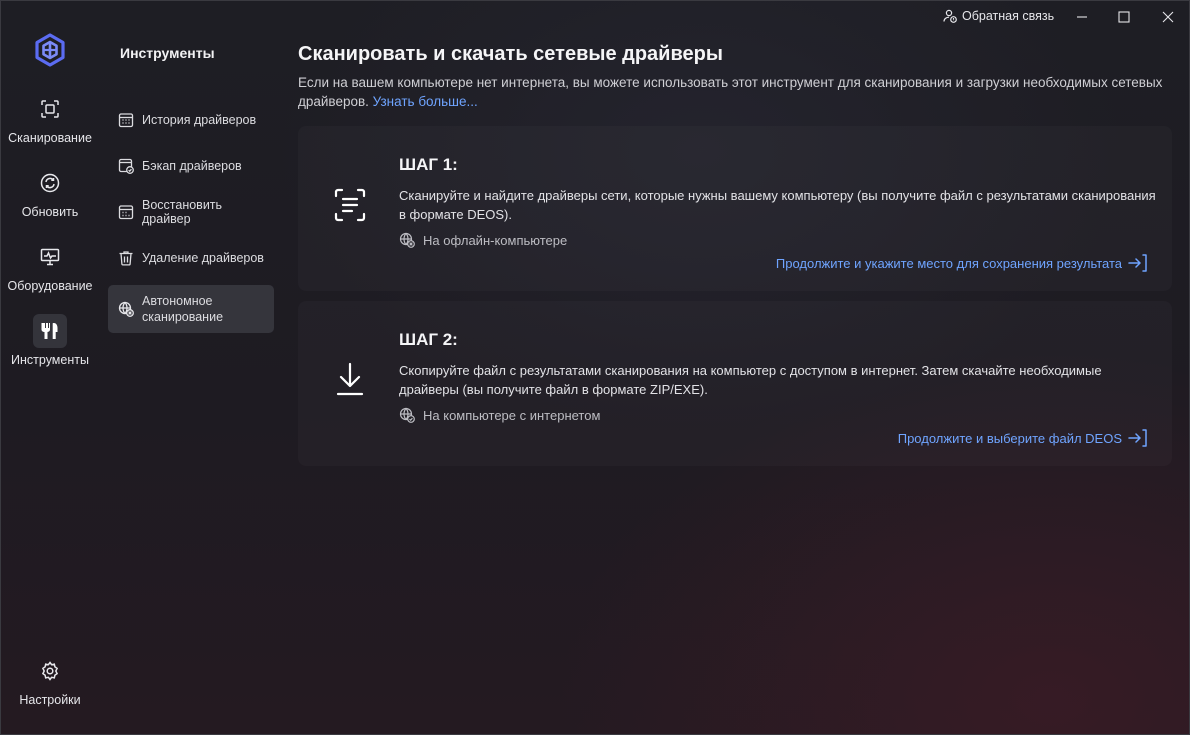 The width and height of the screenshot is (1190, 735). Describe the element at coordinates (50, 50) in the screenshot. I see `app-logo-icon` at that location.